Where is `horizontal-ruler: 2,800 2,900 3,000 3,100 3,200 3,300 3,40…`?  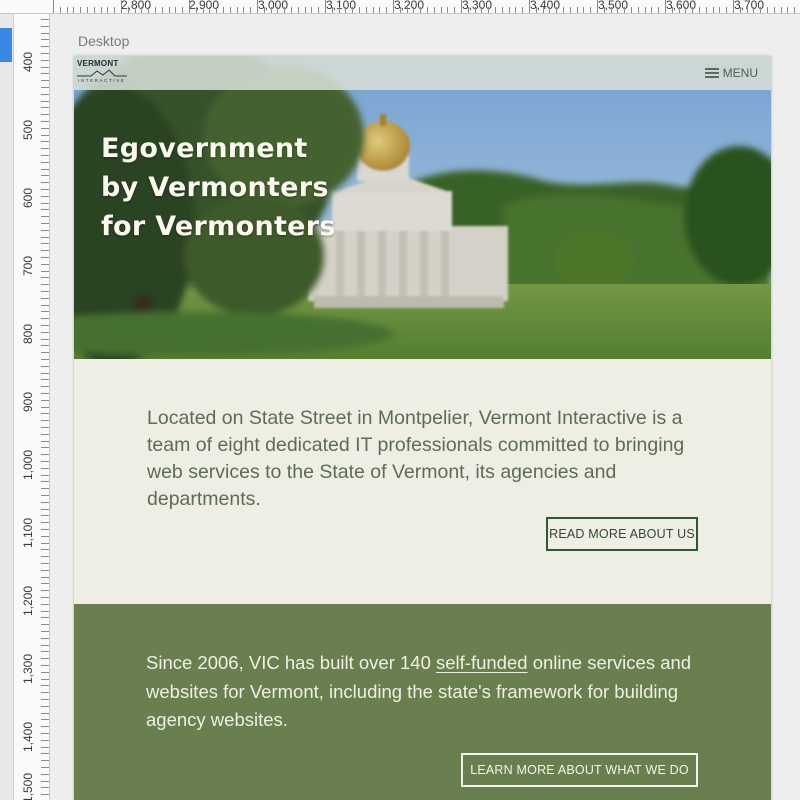 horizontal-ruler: 2,800 2,900 3,000 3,100 3,200 3,300 3,40… is located at coordinates (400, 7).